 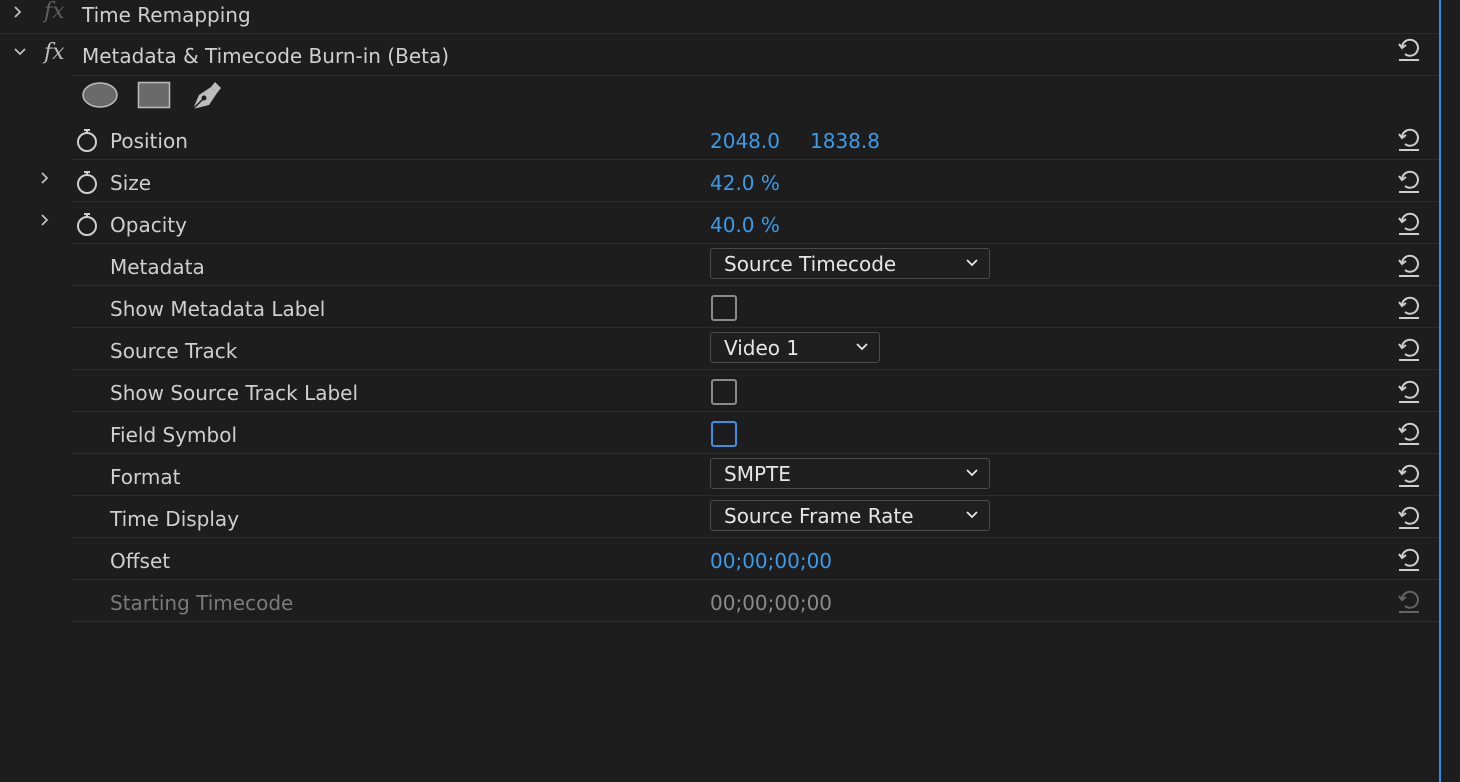 What do you see at coordinates (266, 56) in the screenshot?
I see `effect-name: Metadata & Timecode Burn-in (Beta)` at bounding box center [266, 56].